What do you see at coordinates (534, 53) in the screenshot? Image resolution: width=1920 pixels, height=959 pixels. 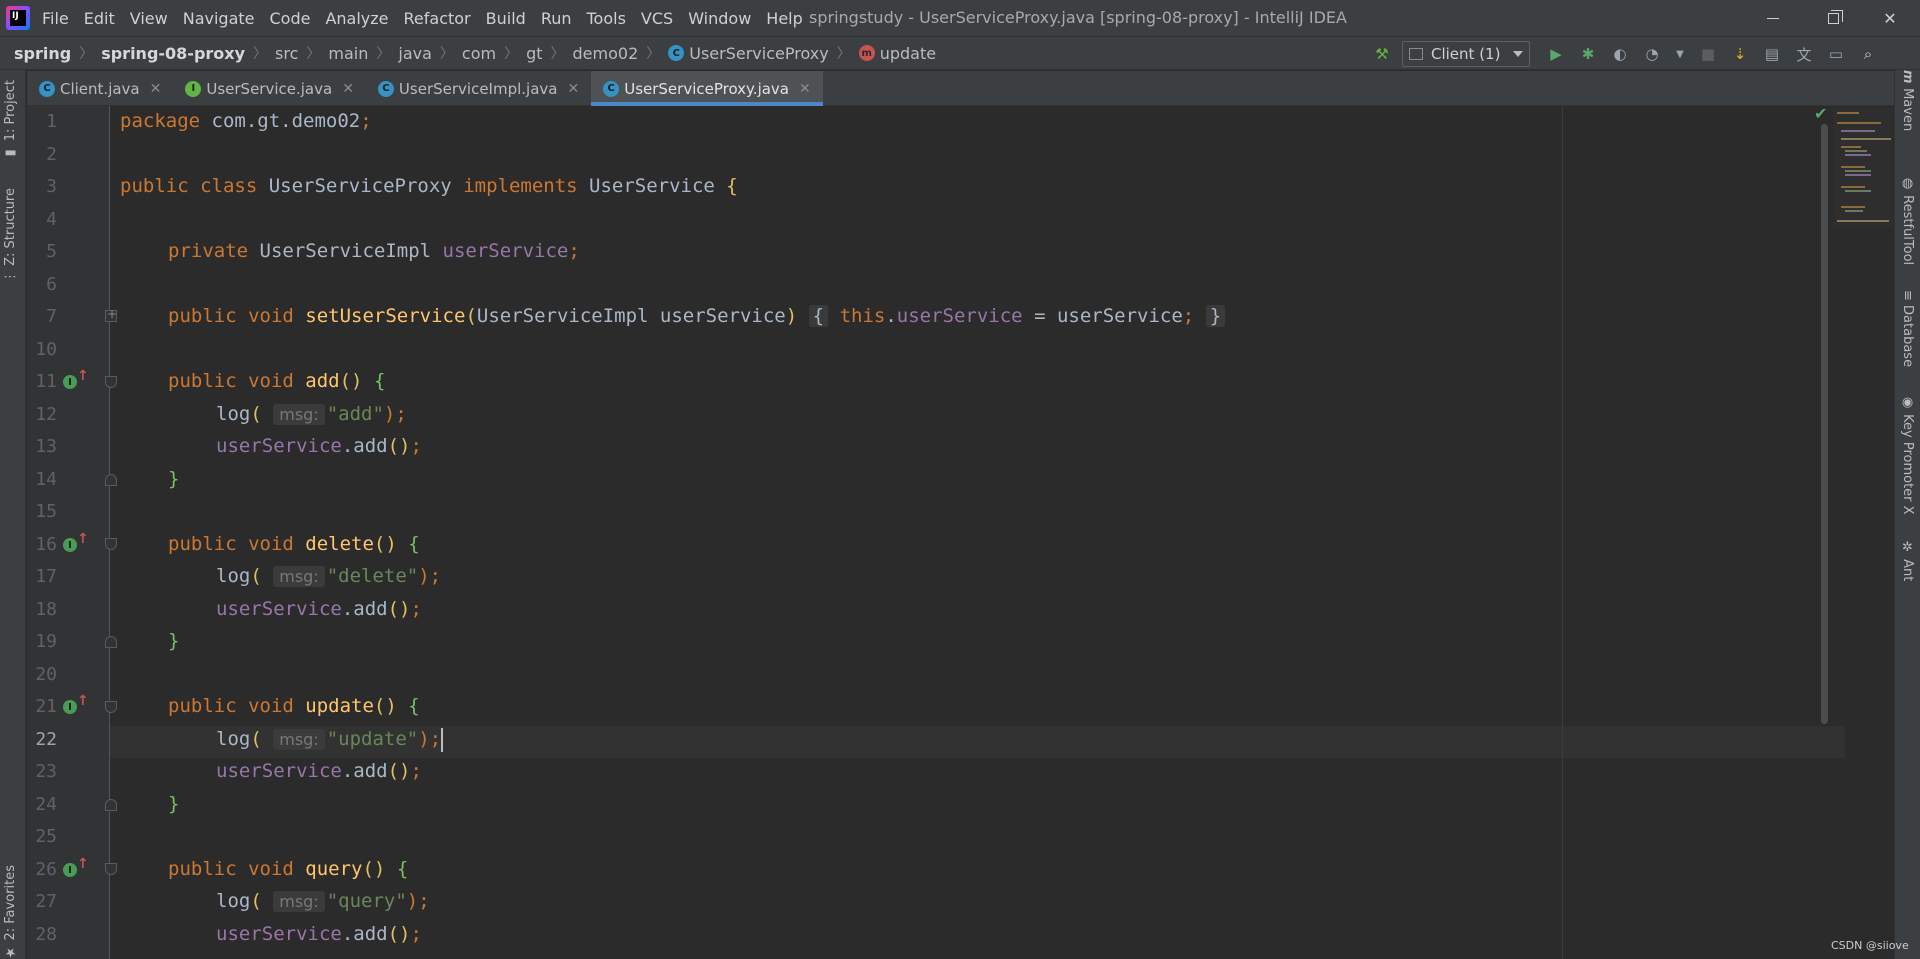 I see `breadcrumb-gt: gt` at bounding box center [534, 53].